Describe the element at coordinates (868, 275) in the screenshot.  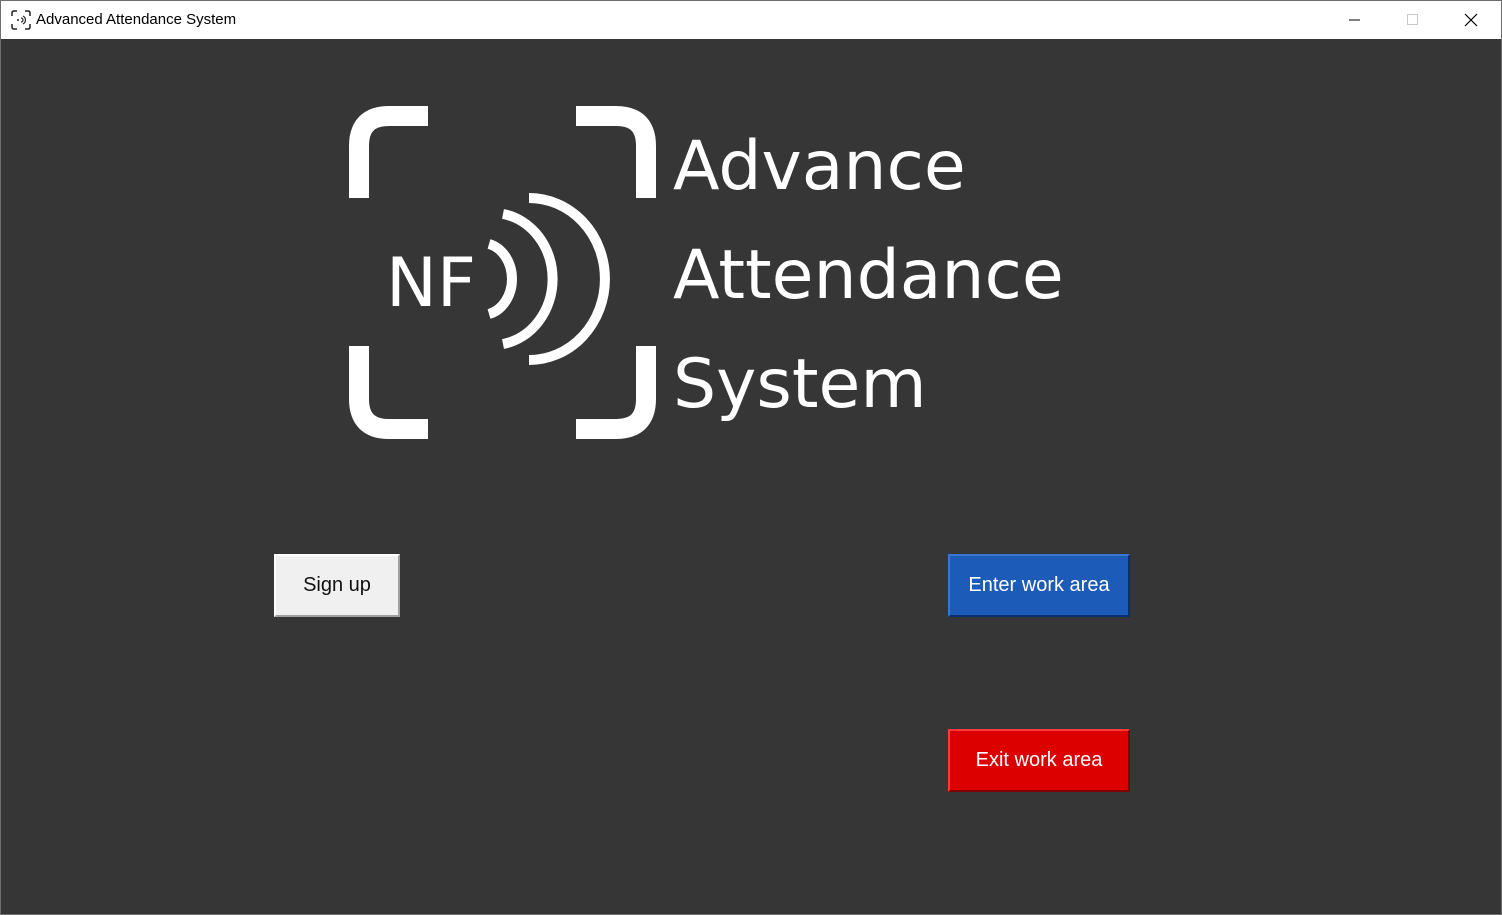
I see `logo-line-attendance: Attendance` at that location.